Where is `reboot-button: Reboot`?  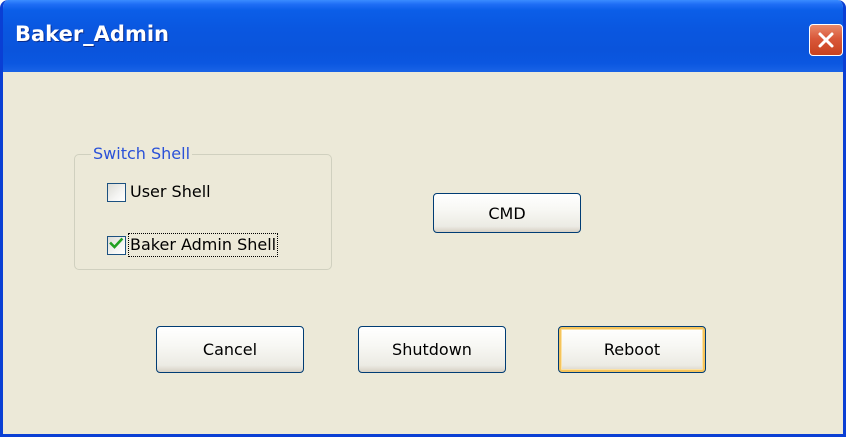
reboot-button: Reboot is located at coordinates (632, 349).